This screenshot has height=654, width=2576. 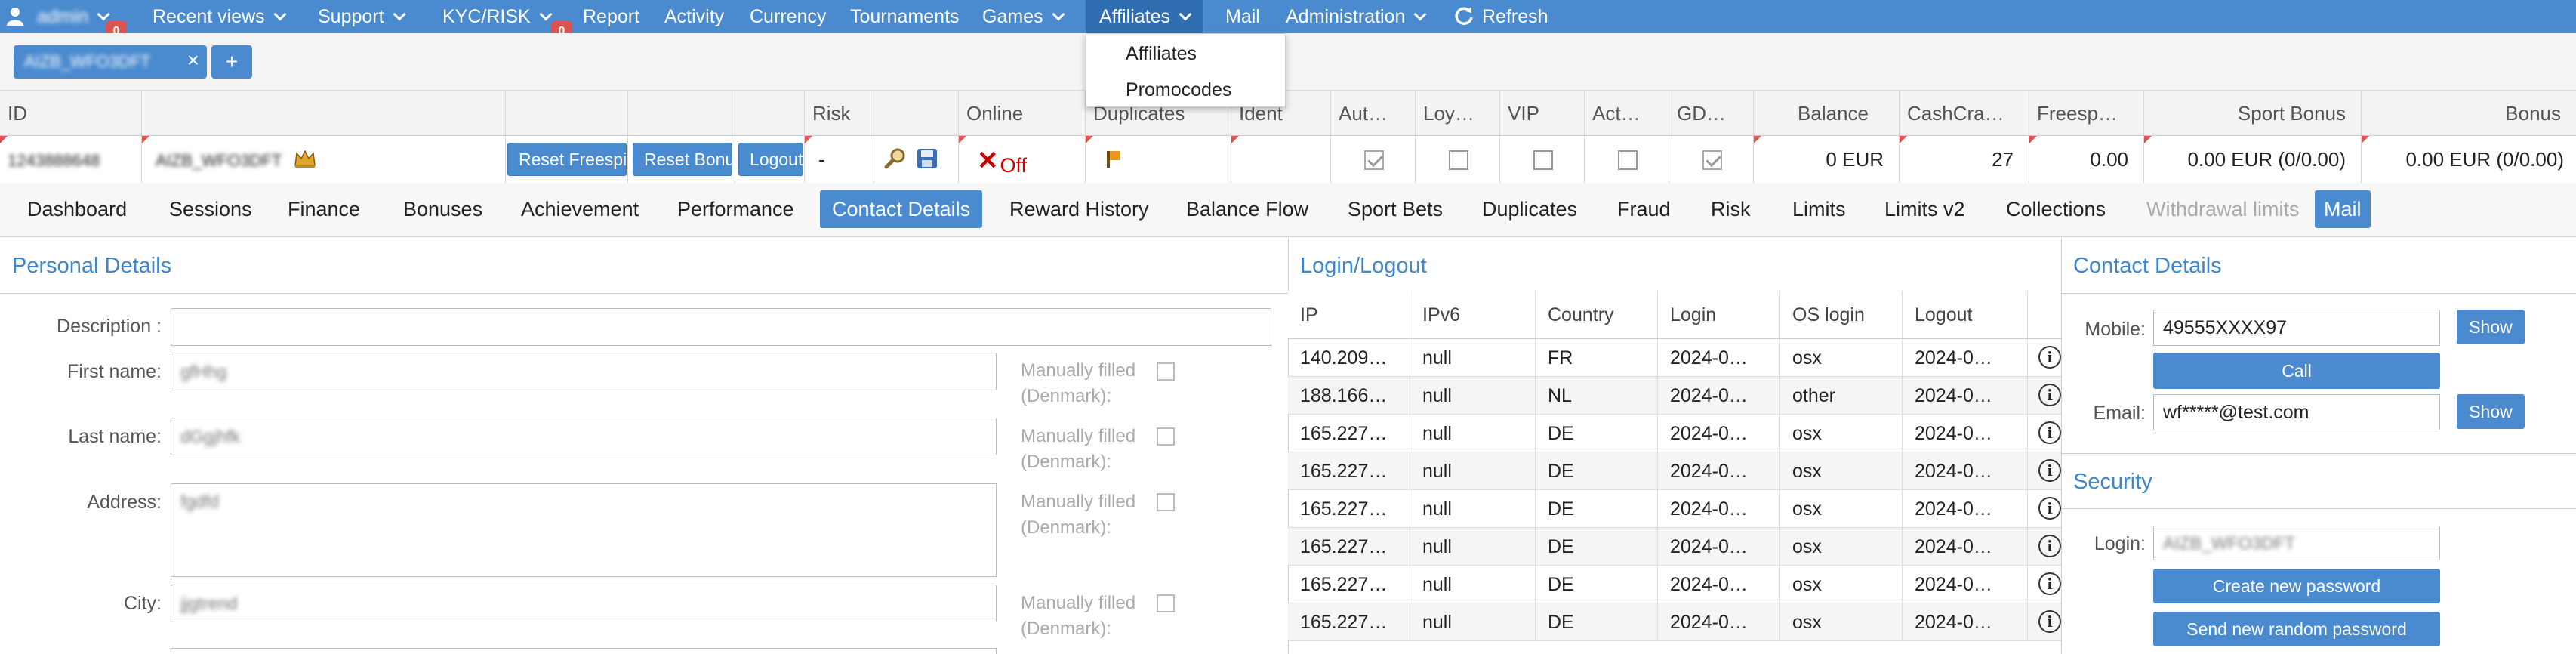 What do you see at coordinates (927, 158) in the screenshot?
I see `save-icon` at bounding box center [927, 158].